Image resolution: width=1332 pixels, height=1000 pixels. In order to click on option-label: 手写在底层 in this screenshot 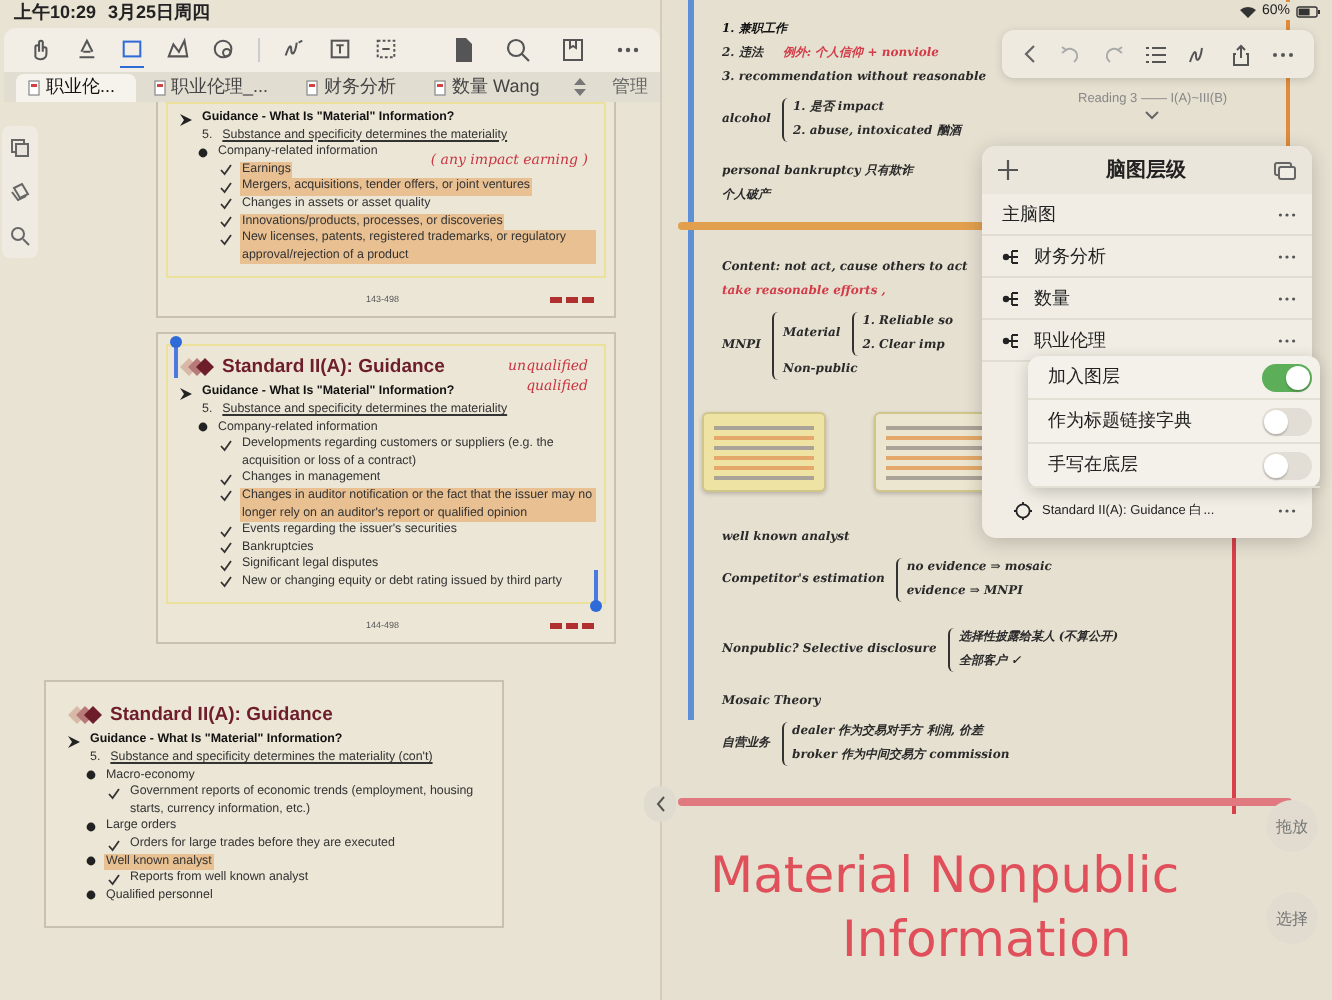, I will do `click(1093, 465)`.